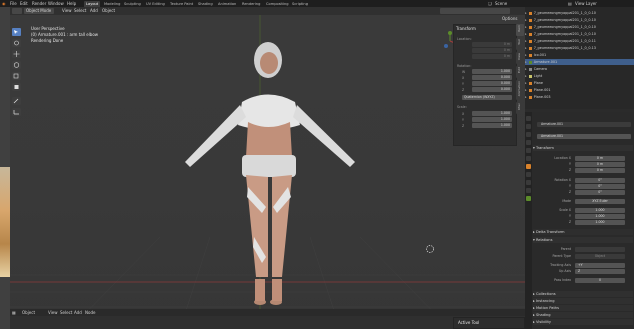  I want to click on move-tool-button, so click(16, 54).